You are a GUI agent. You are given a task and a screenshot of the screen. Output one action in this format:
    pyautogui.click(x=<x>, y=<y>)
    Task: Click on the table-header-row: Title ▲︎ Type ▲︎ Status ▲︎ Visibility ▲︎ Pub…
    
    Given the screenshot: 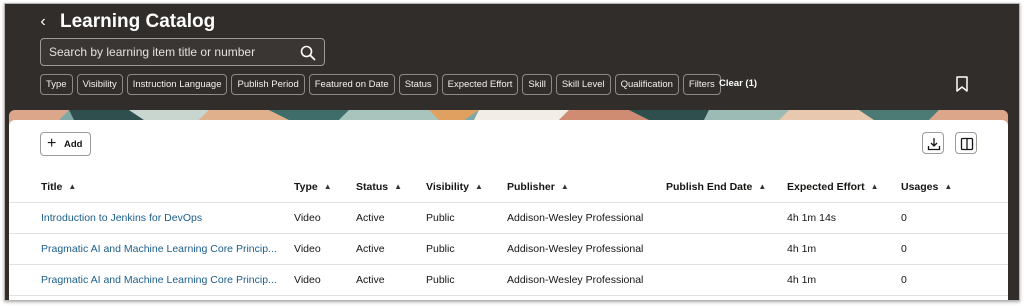 What is the action you would take?
    pyautogui.click(x=508, y=187)
    